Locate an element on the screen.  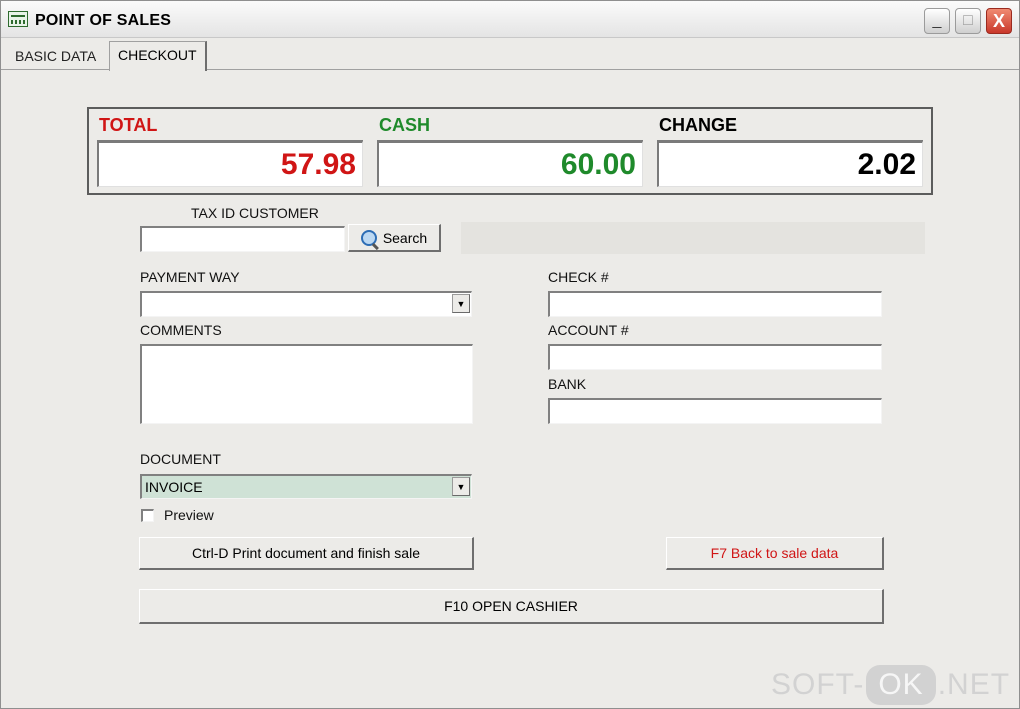
tab-basic-data: BASIC DATA is located at coordinates (55, 56).